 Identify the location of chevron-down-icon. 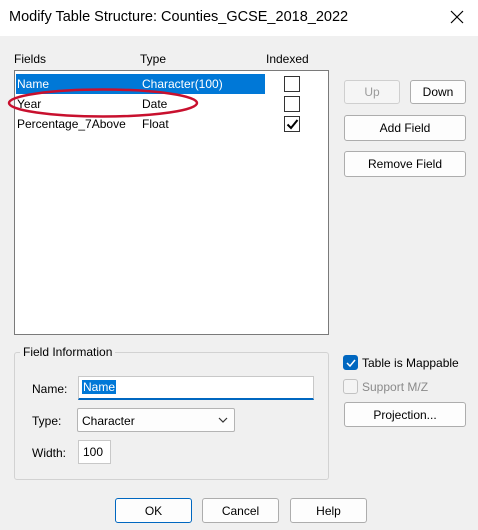
(223, 420).